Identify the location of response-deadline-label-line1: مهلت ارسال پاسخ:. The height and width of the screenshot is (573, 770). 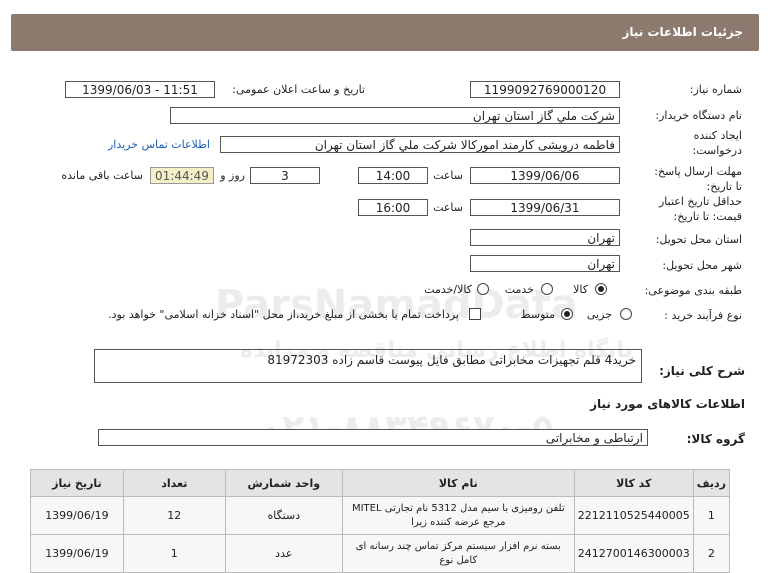
(698, 171).